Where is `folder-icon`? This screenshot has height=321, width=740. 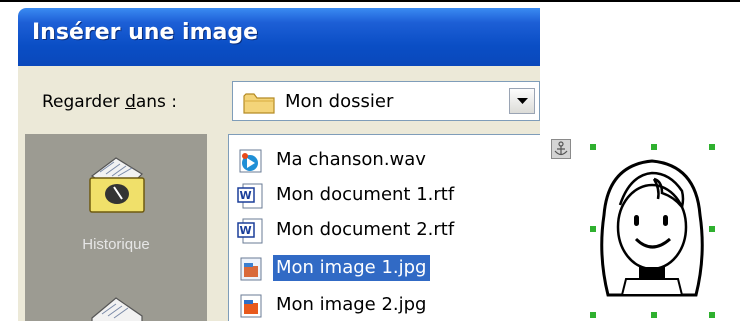 folder-icon is located at coordinates (259, 105).